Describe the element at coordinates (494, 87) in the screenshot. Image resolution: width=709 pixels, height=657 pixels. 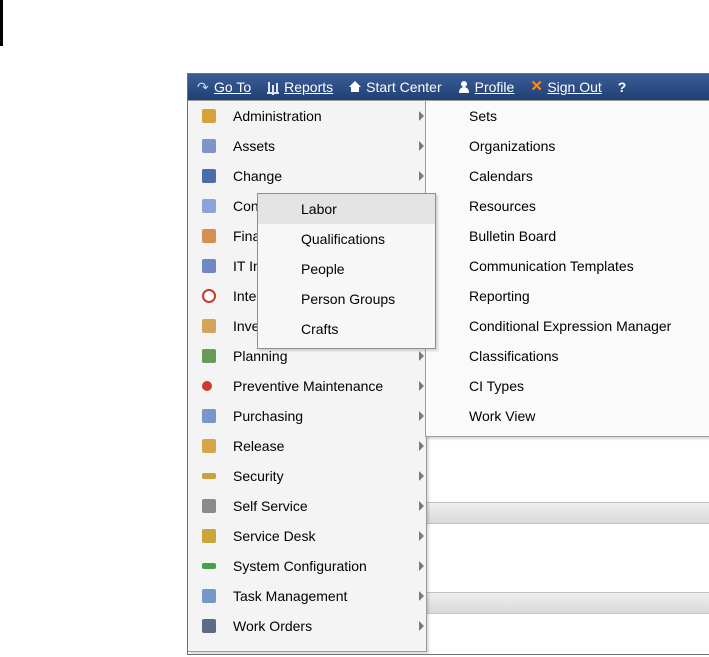
I see `profile-label: Profile` at that location.